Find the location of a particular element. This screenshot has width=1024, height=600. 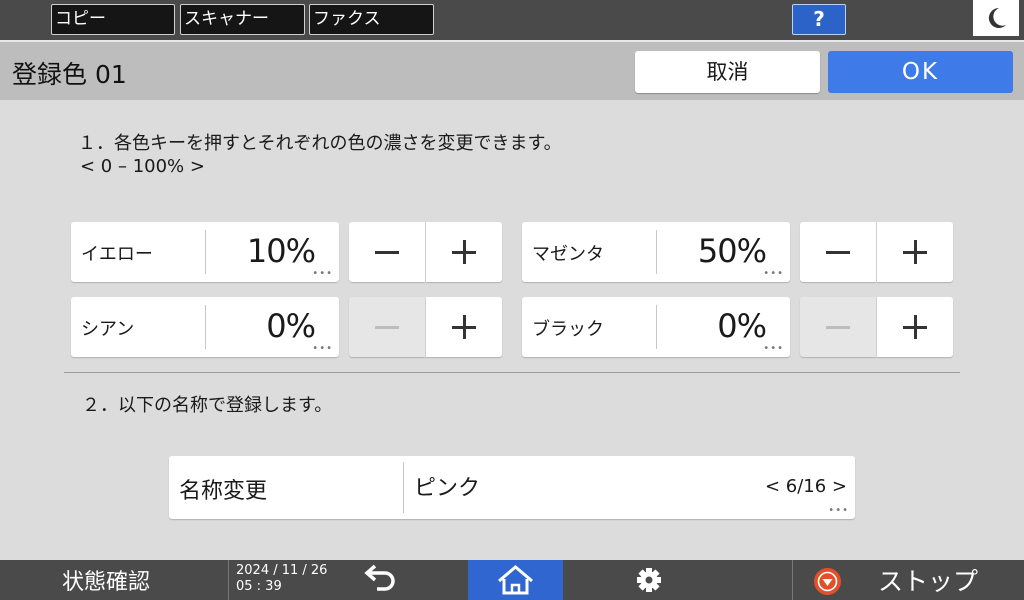

stepper-black is located at coordinates (876, 327).